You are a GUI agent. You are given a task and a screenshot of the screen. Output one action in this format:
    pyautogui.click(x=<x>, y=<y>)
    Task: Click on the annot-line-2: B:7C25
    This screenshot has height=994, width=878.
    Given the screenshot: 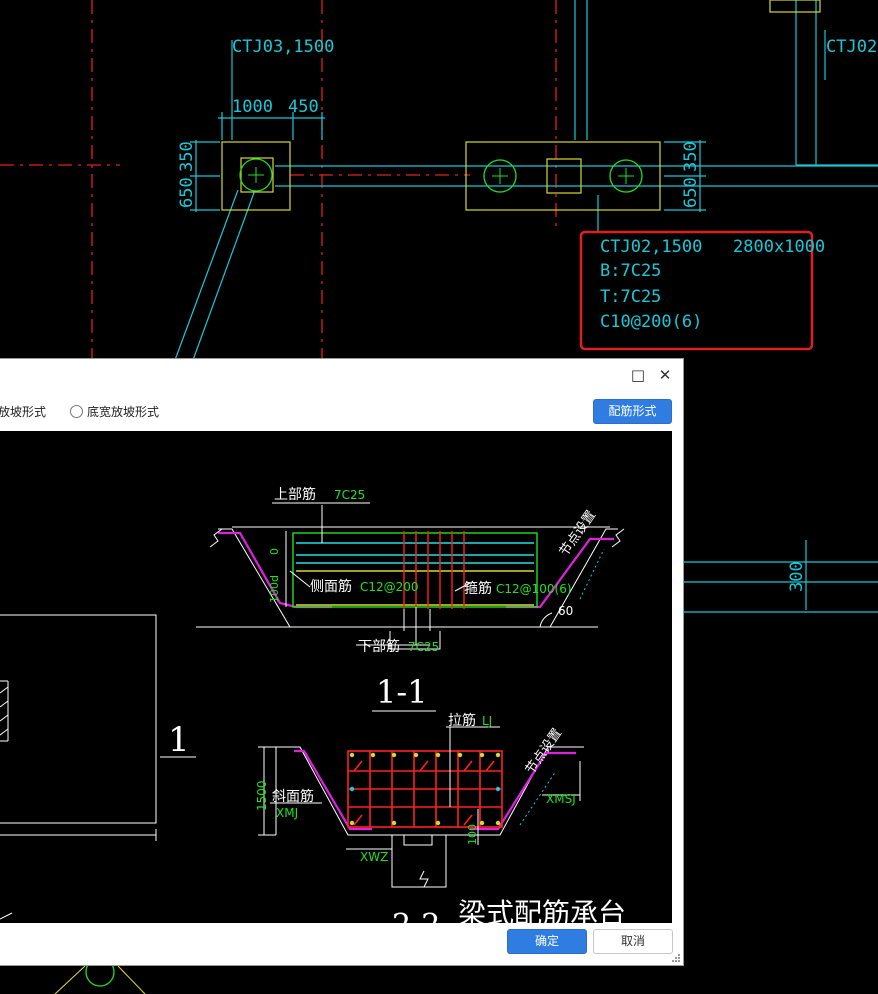 What is the action you would take?
    pyautogui.click(x=630, y=271)
    